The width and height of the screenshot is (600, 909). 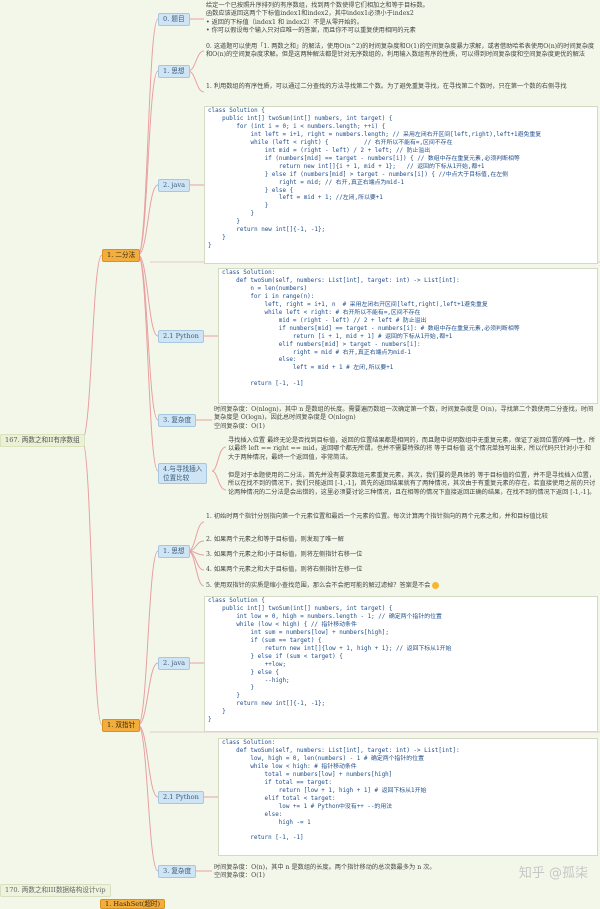 What do you see at coordinates (287, 22) in the screenshot?
I see `question-bullet1-text: 返回的下标值（index1 和 index2）不是从零开始的。` at bounding box center [287, 22].